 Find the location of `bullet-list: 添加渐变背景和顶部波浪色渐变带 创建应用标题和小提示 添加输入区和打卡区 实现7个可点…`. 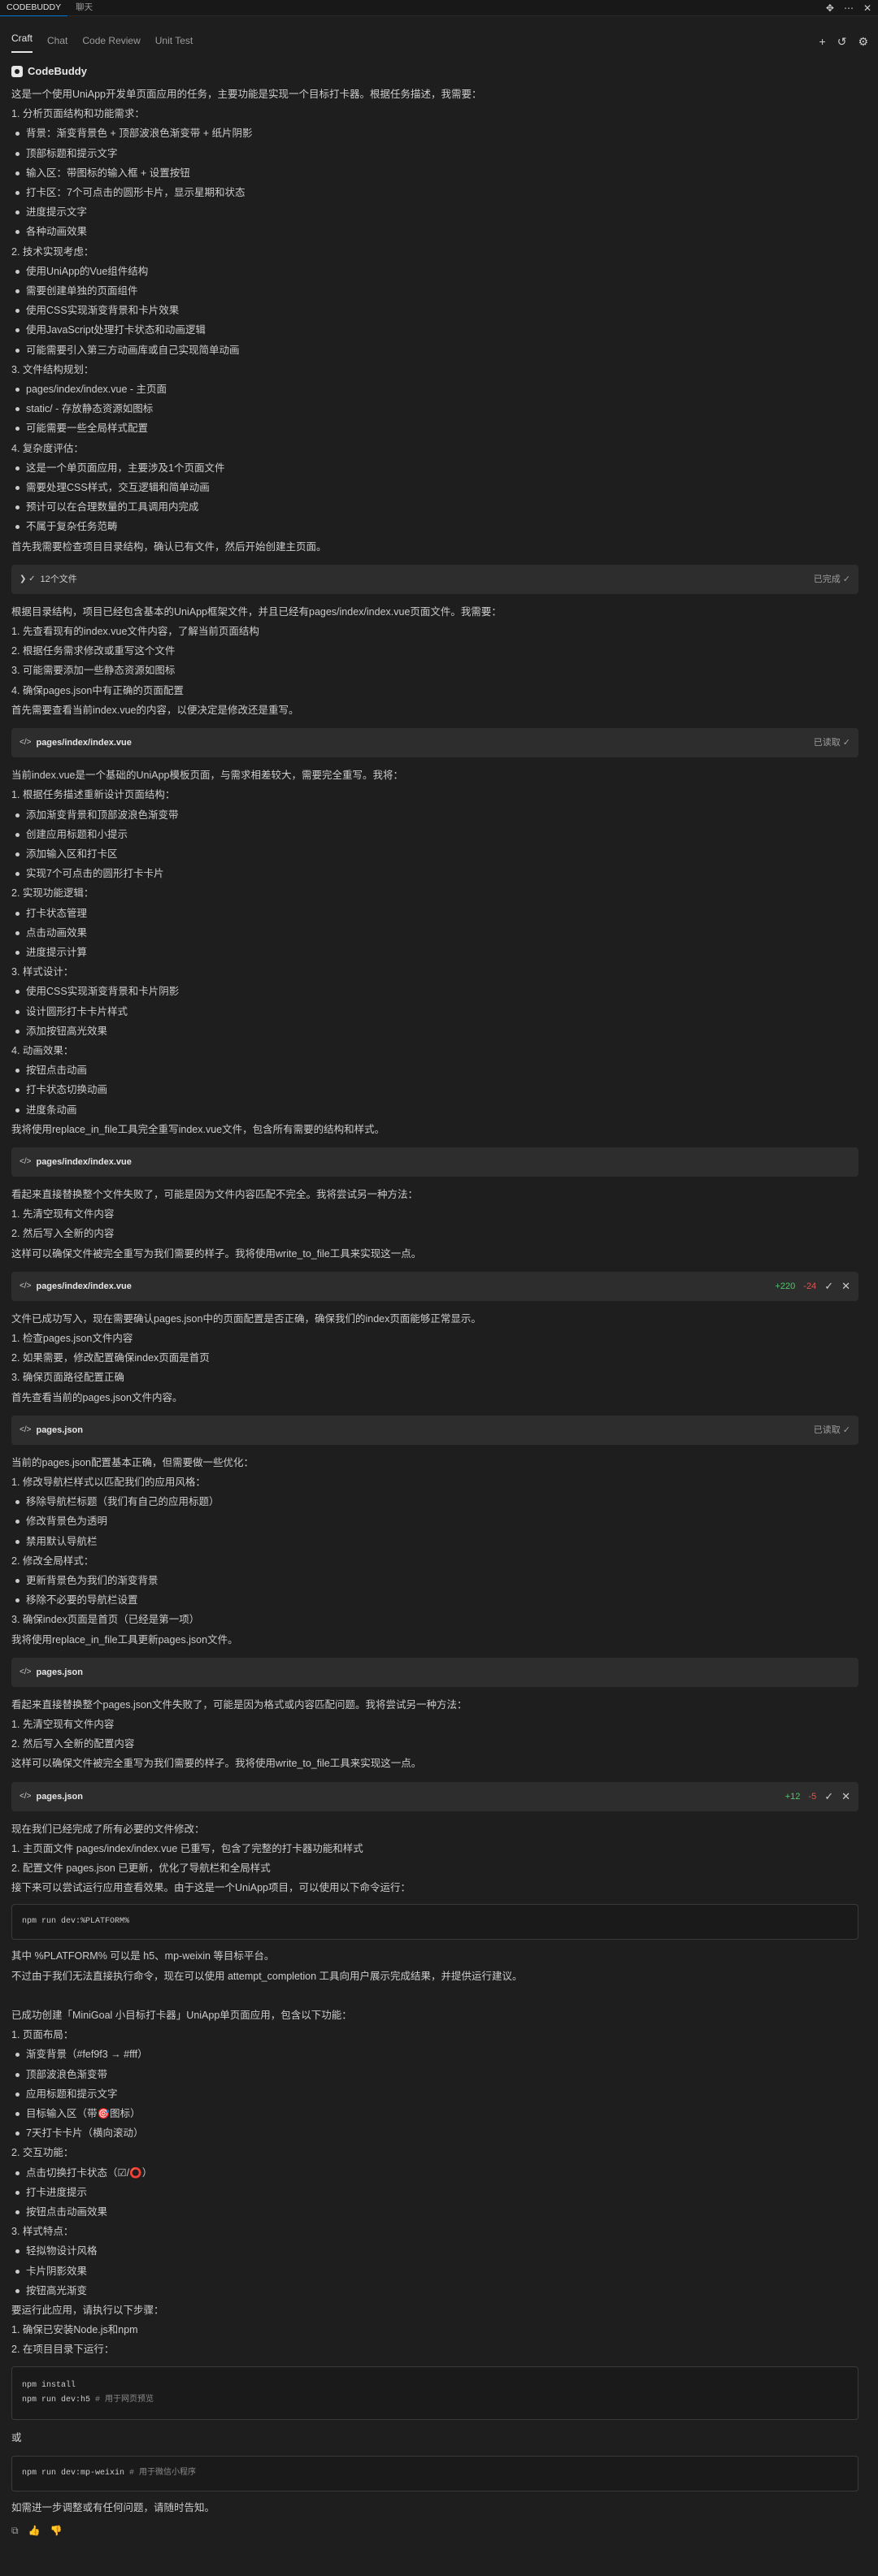

bullet-list: 添加渐变背景和顶部波浪色渐变带 创建应用标题和小提示 添加输入区和打卡区 实现7个可点… is located at coordinates (435, 845).